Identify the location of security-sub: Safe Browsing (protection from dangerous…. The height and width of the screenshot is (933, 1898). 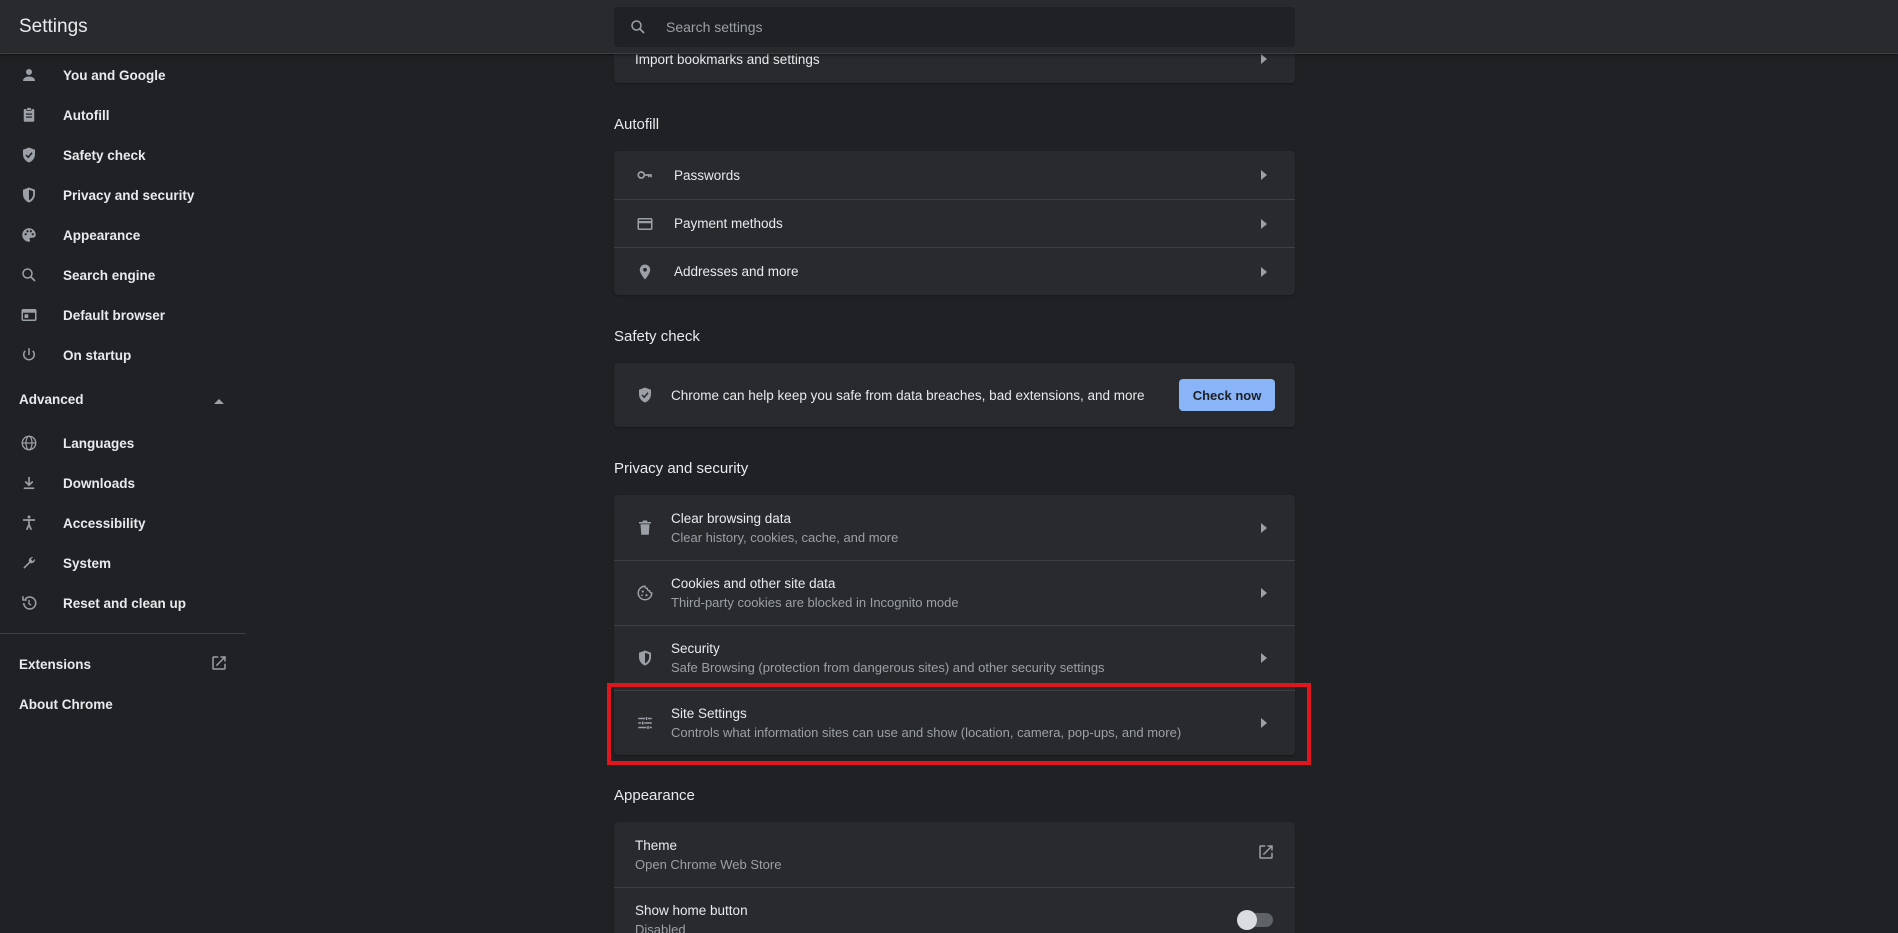
(888, 667).